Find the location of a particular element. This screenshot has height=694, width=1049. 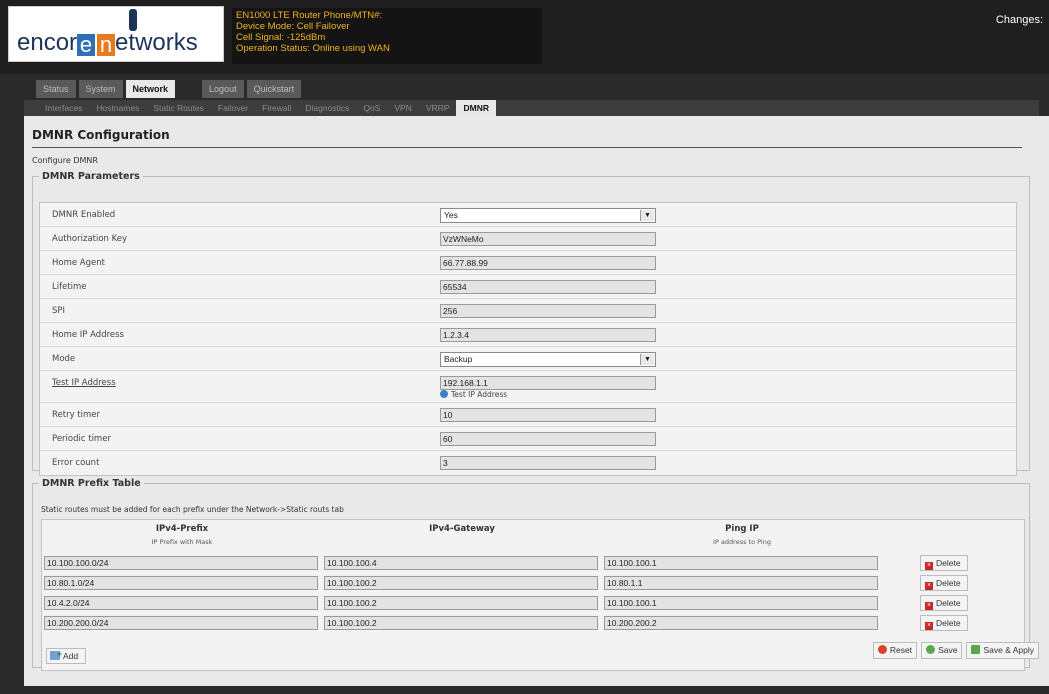

param-row-home-agent: Home Agent 66.77.88.99 is located at coordinates (528, 263).